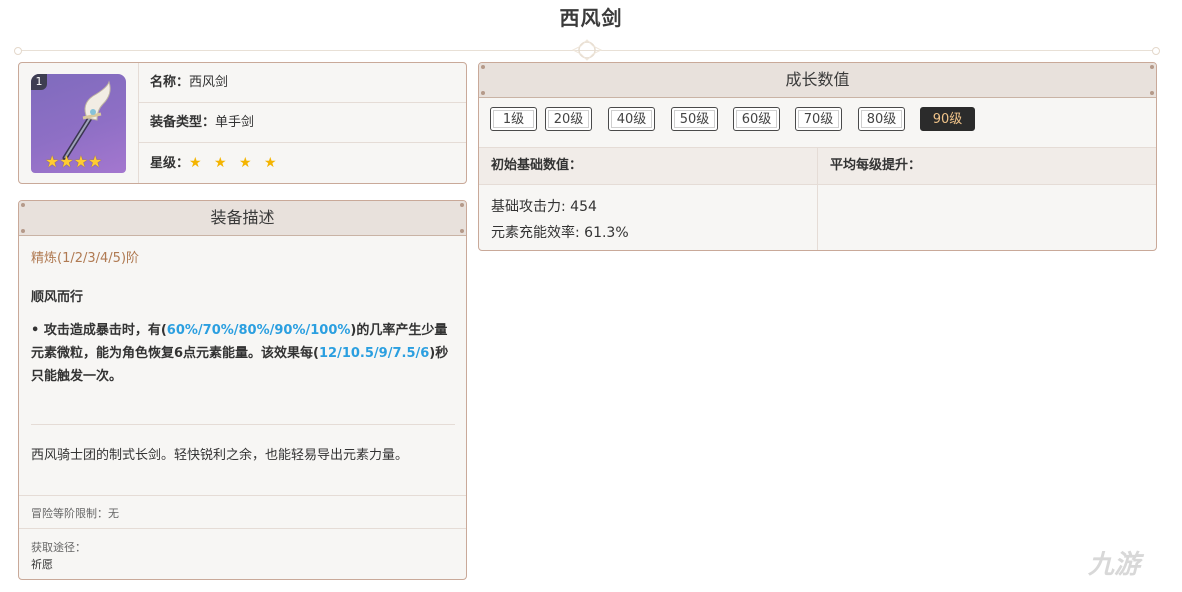 This screenshot has height=592, width=1182. What do you see at coordinates (302, 123) in the screenshot?
I see `weapon-type-row: 装备类型：单手剑` at bounding box center [302, 123].